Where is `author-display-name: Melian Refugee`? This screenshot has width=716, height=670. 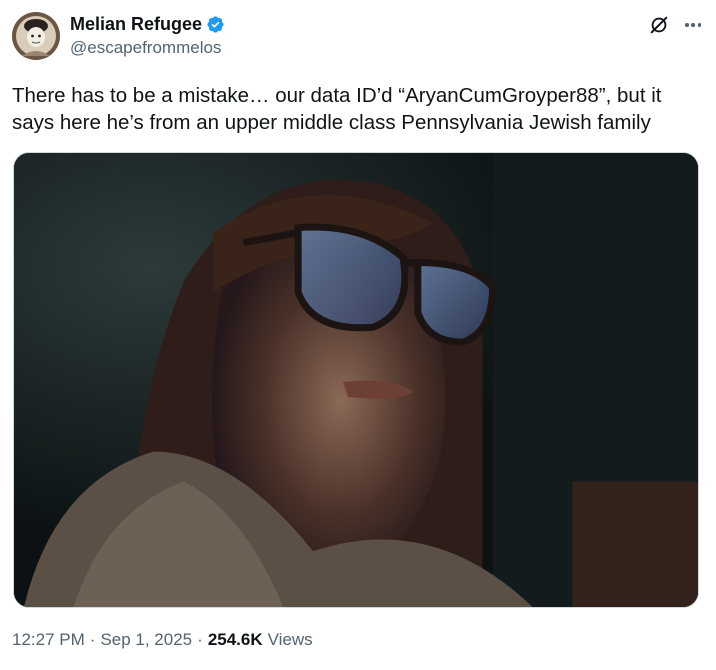 author-display-name: Melian Refugee is located at coordinates (136, 24).